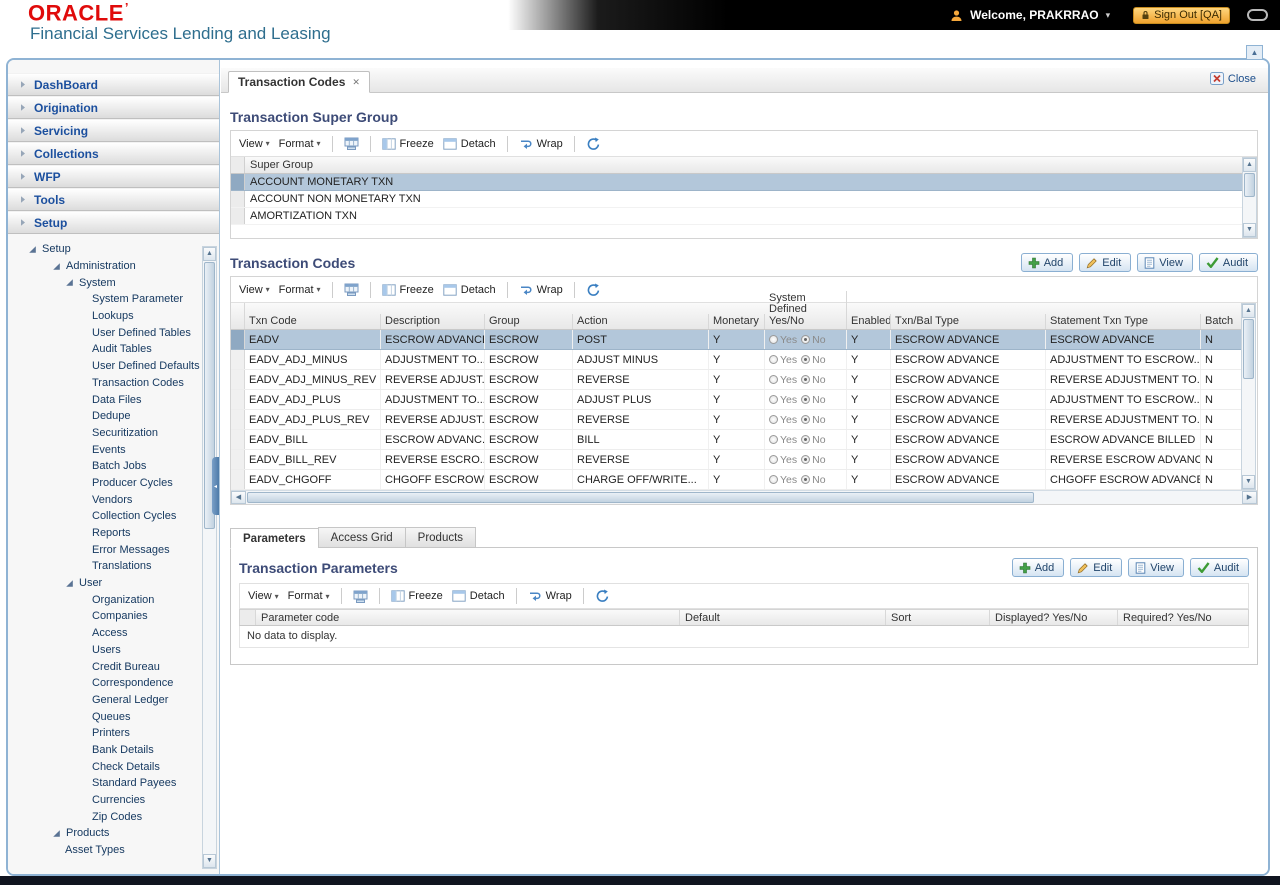  I want to click on params-audit-button: Audit, so click(1219, 567).